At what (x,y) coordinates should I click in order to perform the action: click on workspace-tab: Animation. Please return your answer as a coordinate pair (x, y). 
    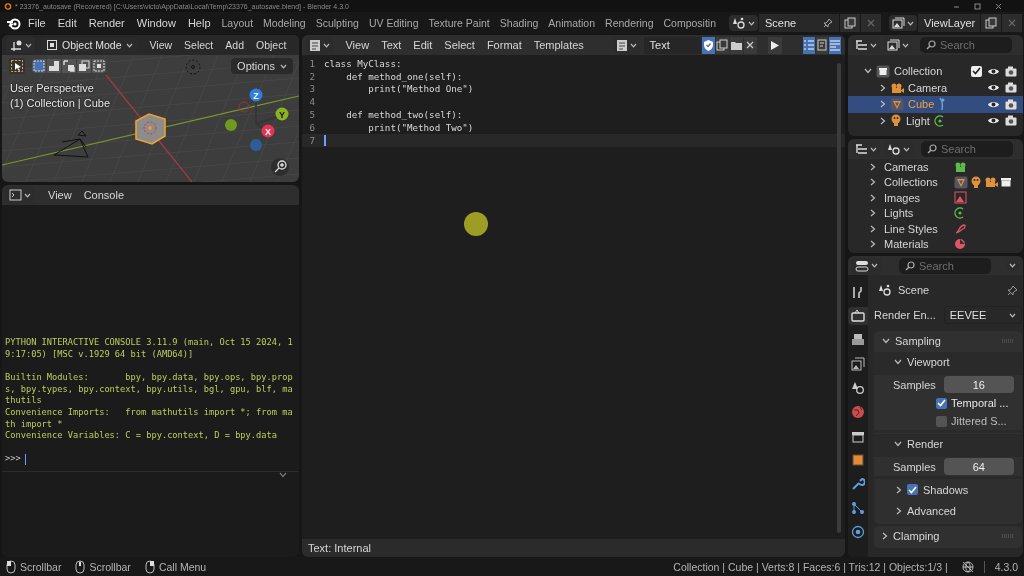
    Looking at the image, I should click on (572, 23).